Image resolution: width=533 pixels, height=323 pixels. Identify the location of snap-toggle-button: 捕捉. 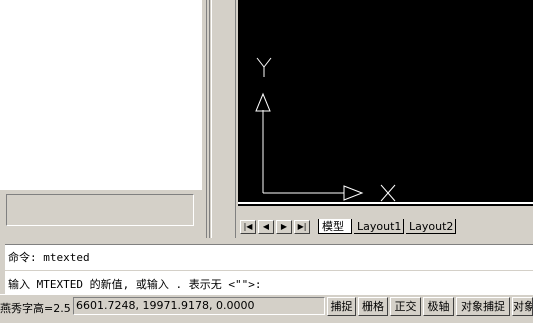
(341, 306).